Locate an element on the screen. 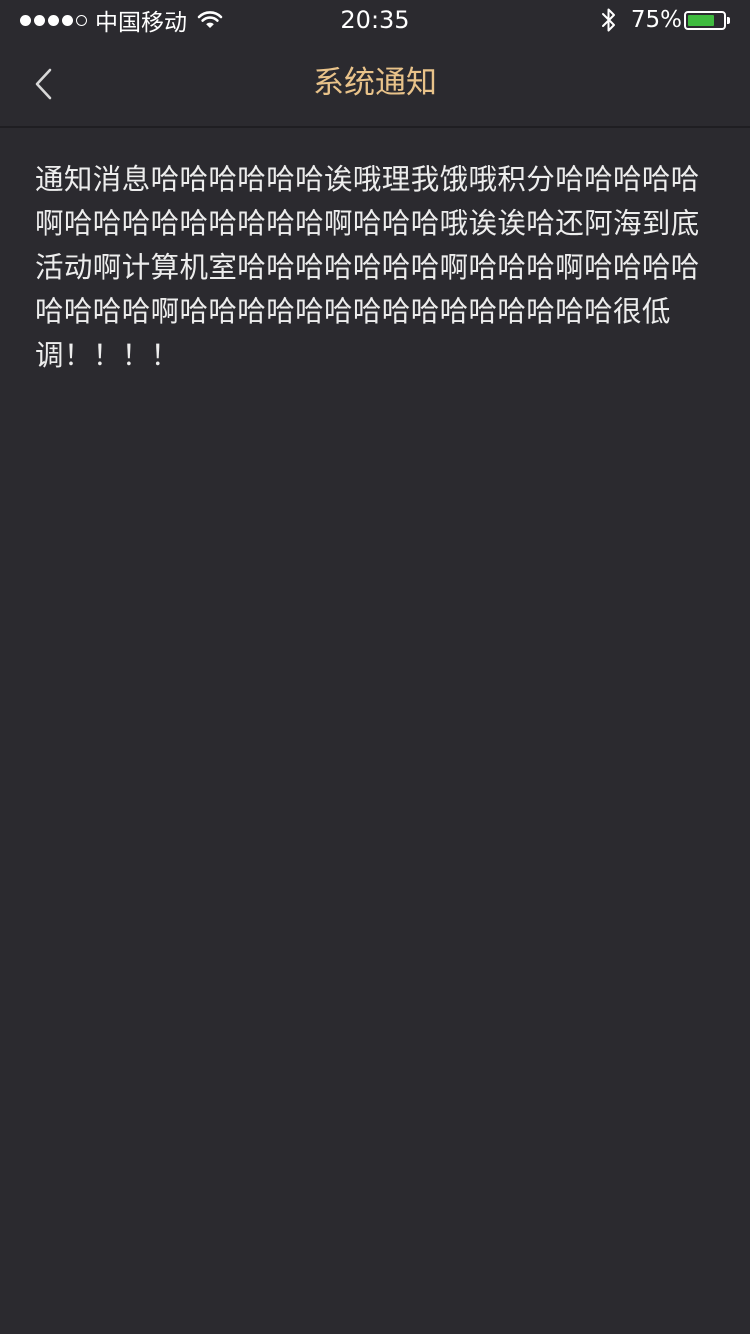 The width and height of the screenshot is (750, 1334). battery-tip is located at coordinates (728, 20).